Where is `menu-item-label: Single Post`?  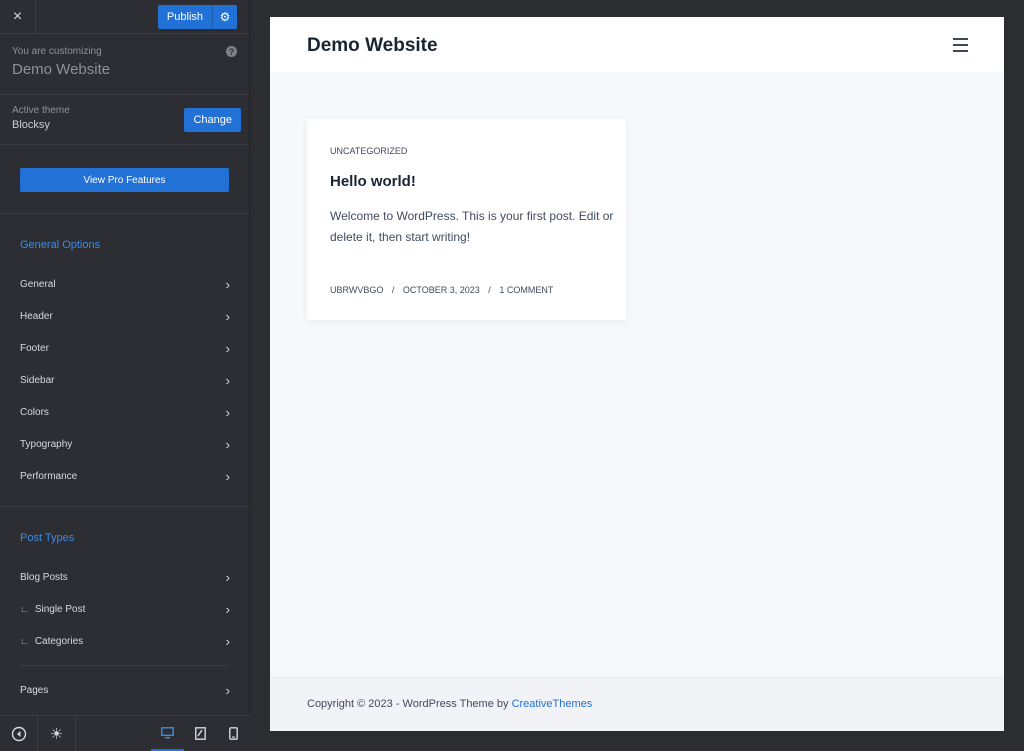
menu-item-label: Single Post is located at coordinates (60, 609).